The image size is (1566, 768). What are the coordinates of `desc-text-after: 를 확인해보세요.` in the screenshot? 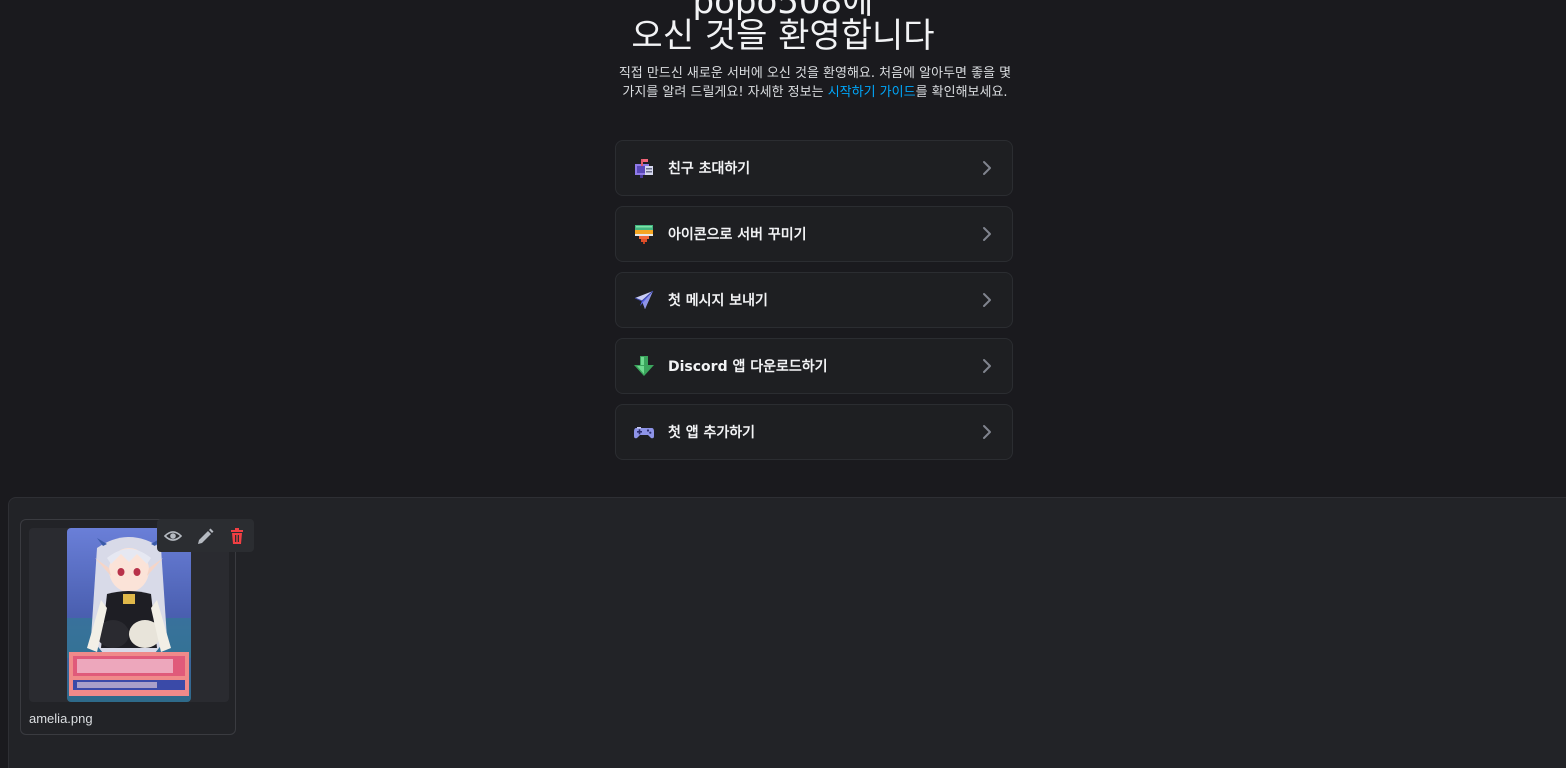 It's located at (961, 92).